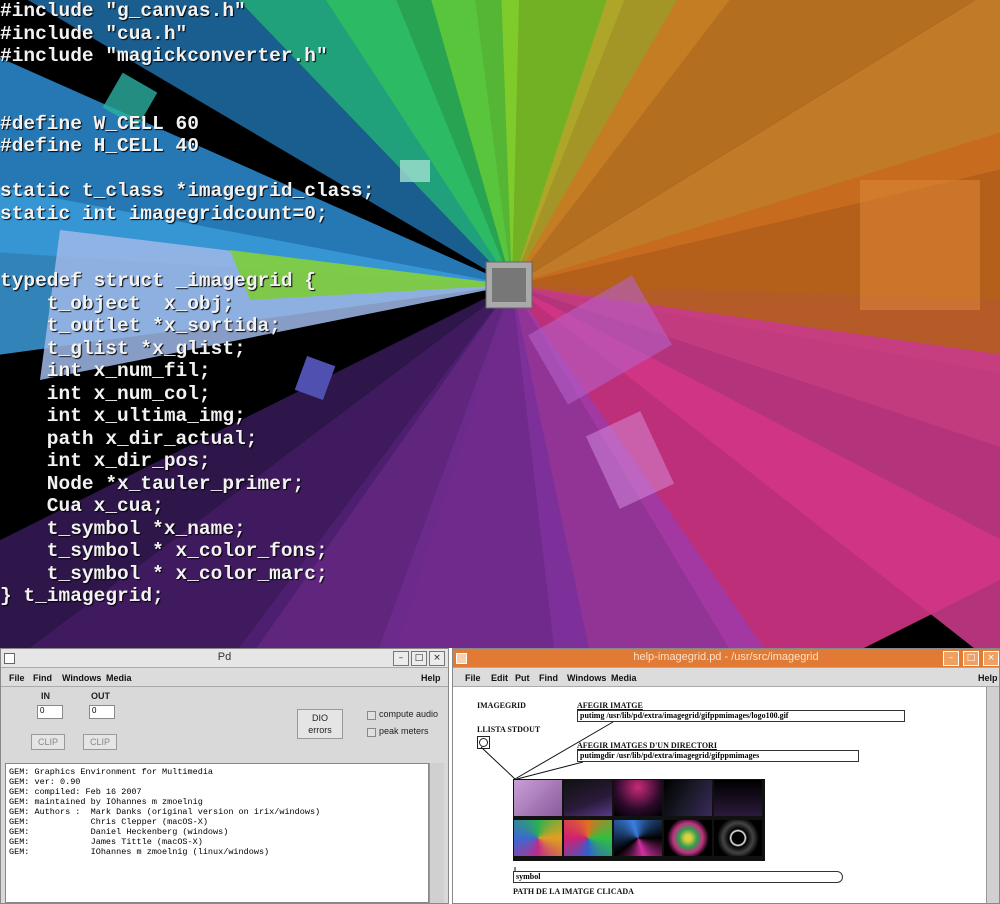  What do you see at coordinates (123, 528) in the screenshot?
I see `code-line: t_symbol *x_name;` at bounding box center [123, 528].